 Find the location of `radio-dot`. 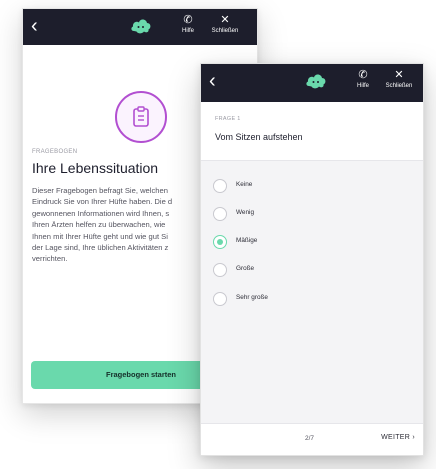

radio-dot is located at coordinates (220, 242).